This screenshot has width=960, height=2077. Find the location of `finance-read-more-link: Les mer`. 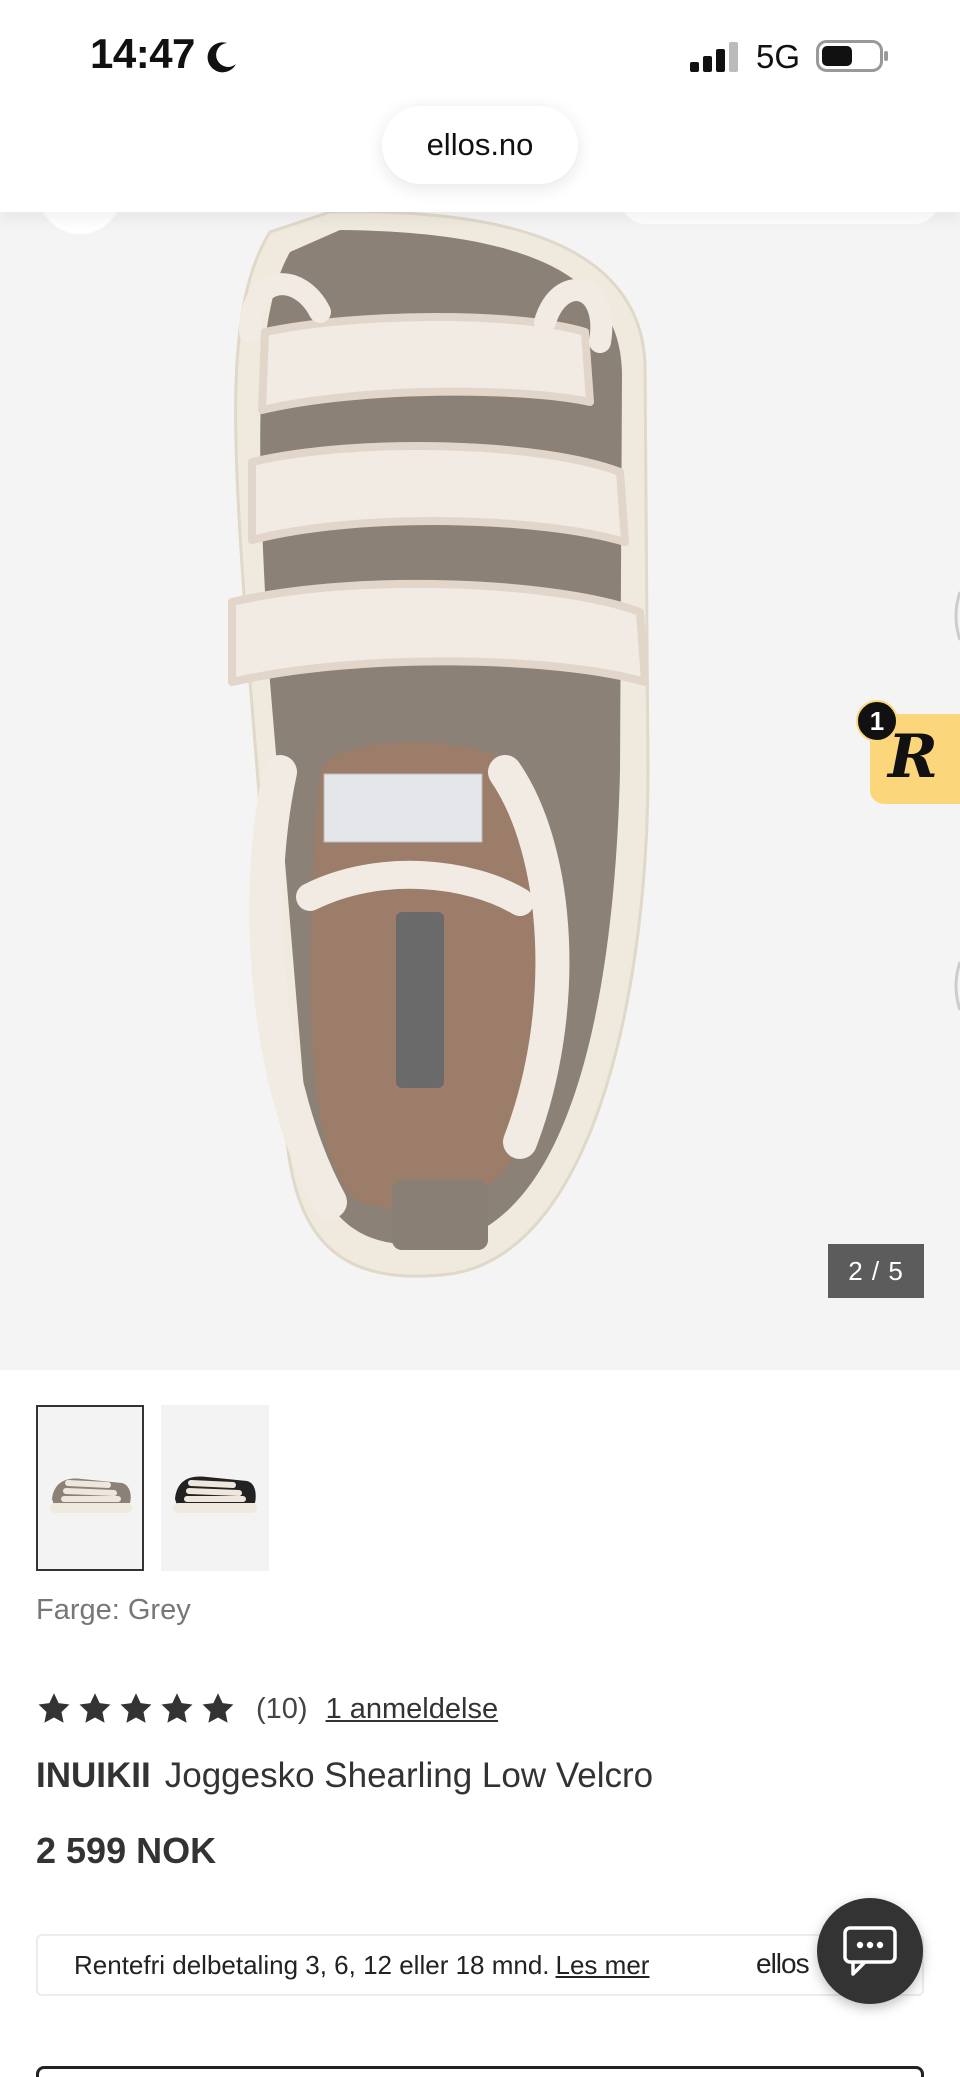

finance-read-more-link: Les mer is located at coordinates (603, 1965).